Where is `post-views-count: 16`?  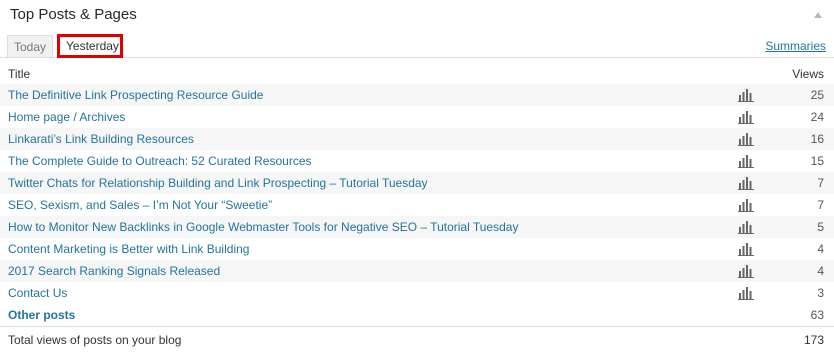
post-views-count: 16 is located at coordinates (817, 139).